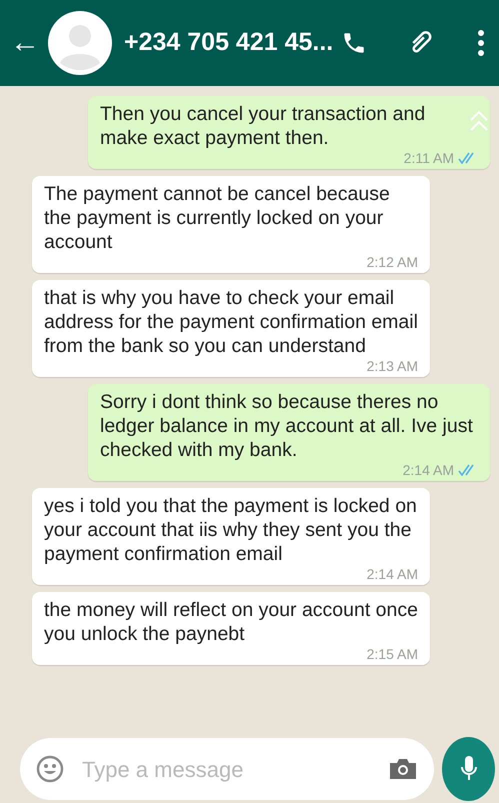  I want to click on message-text: the money will reflect on your account once you unlock the paynebt, so click(231, 622).